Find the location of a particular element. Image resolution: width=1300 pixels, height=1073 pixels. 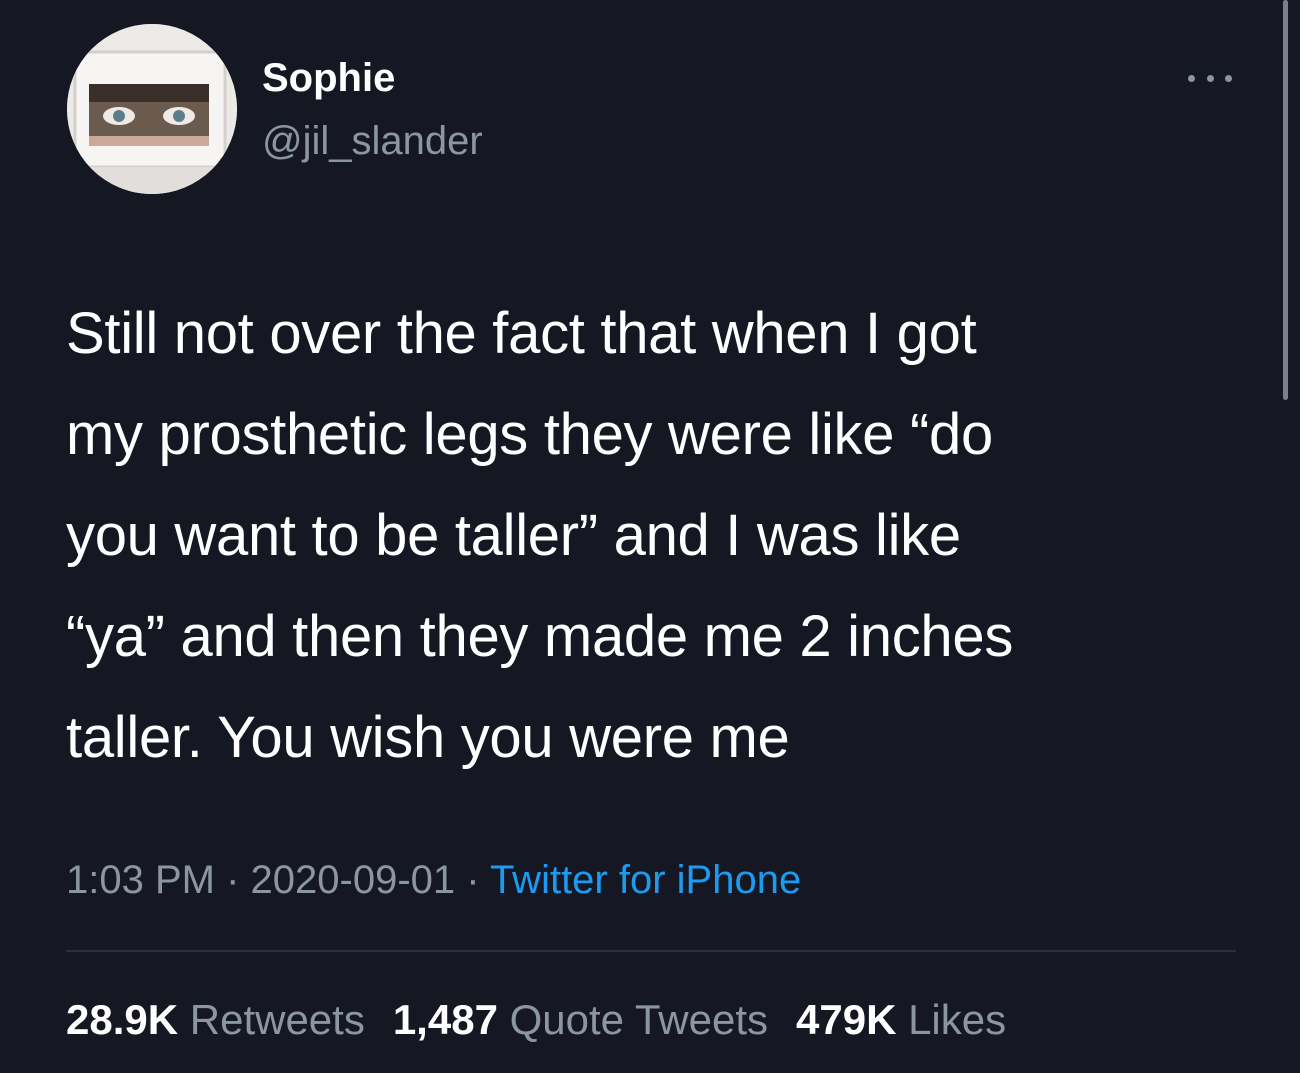

retweets-label: Retweets is located at coordinates (277, 1019).